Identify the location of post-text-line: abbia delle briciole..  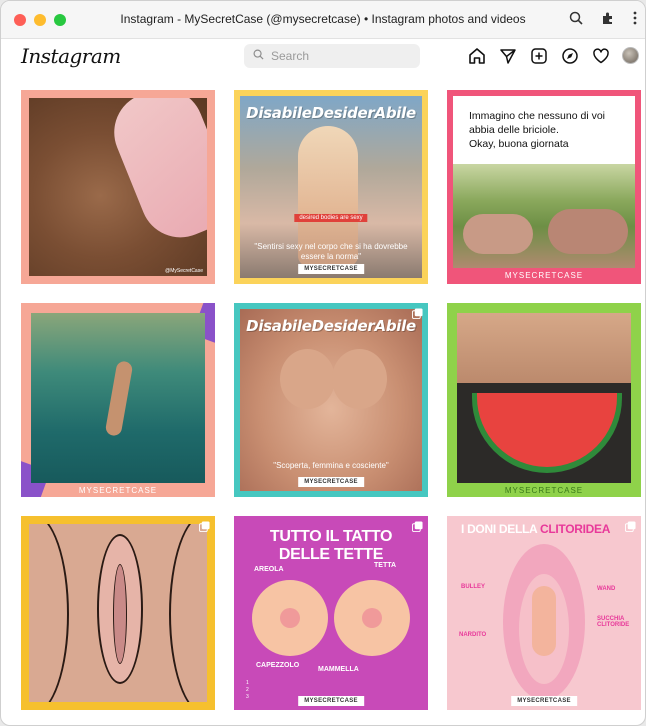
(514, 130).